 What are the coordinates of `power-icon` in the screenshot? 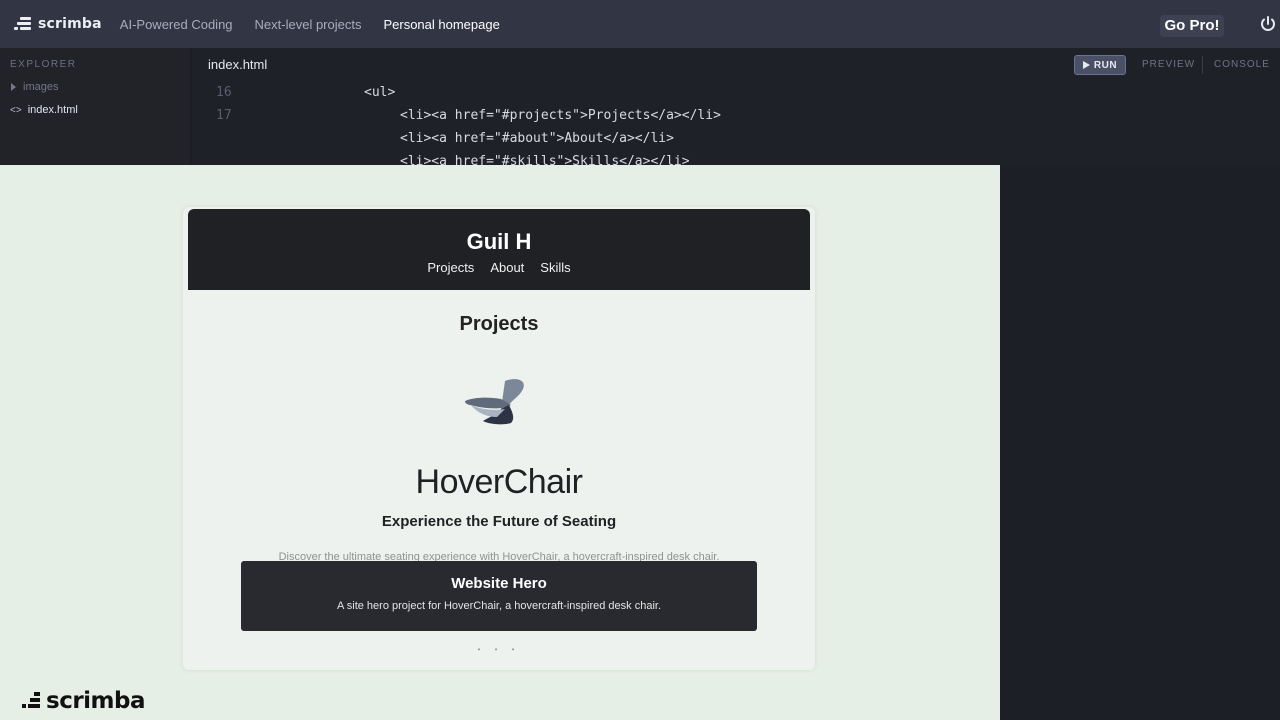 It's located at (1268, 24).